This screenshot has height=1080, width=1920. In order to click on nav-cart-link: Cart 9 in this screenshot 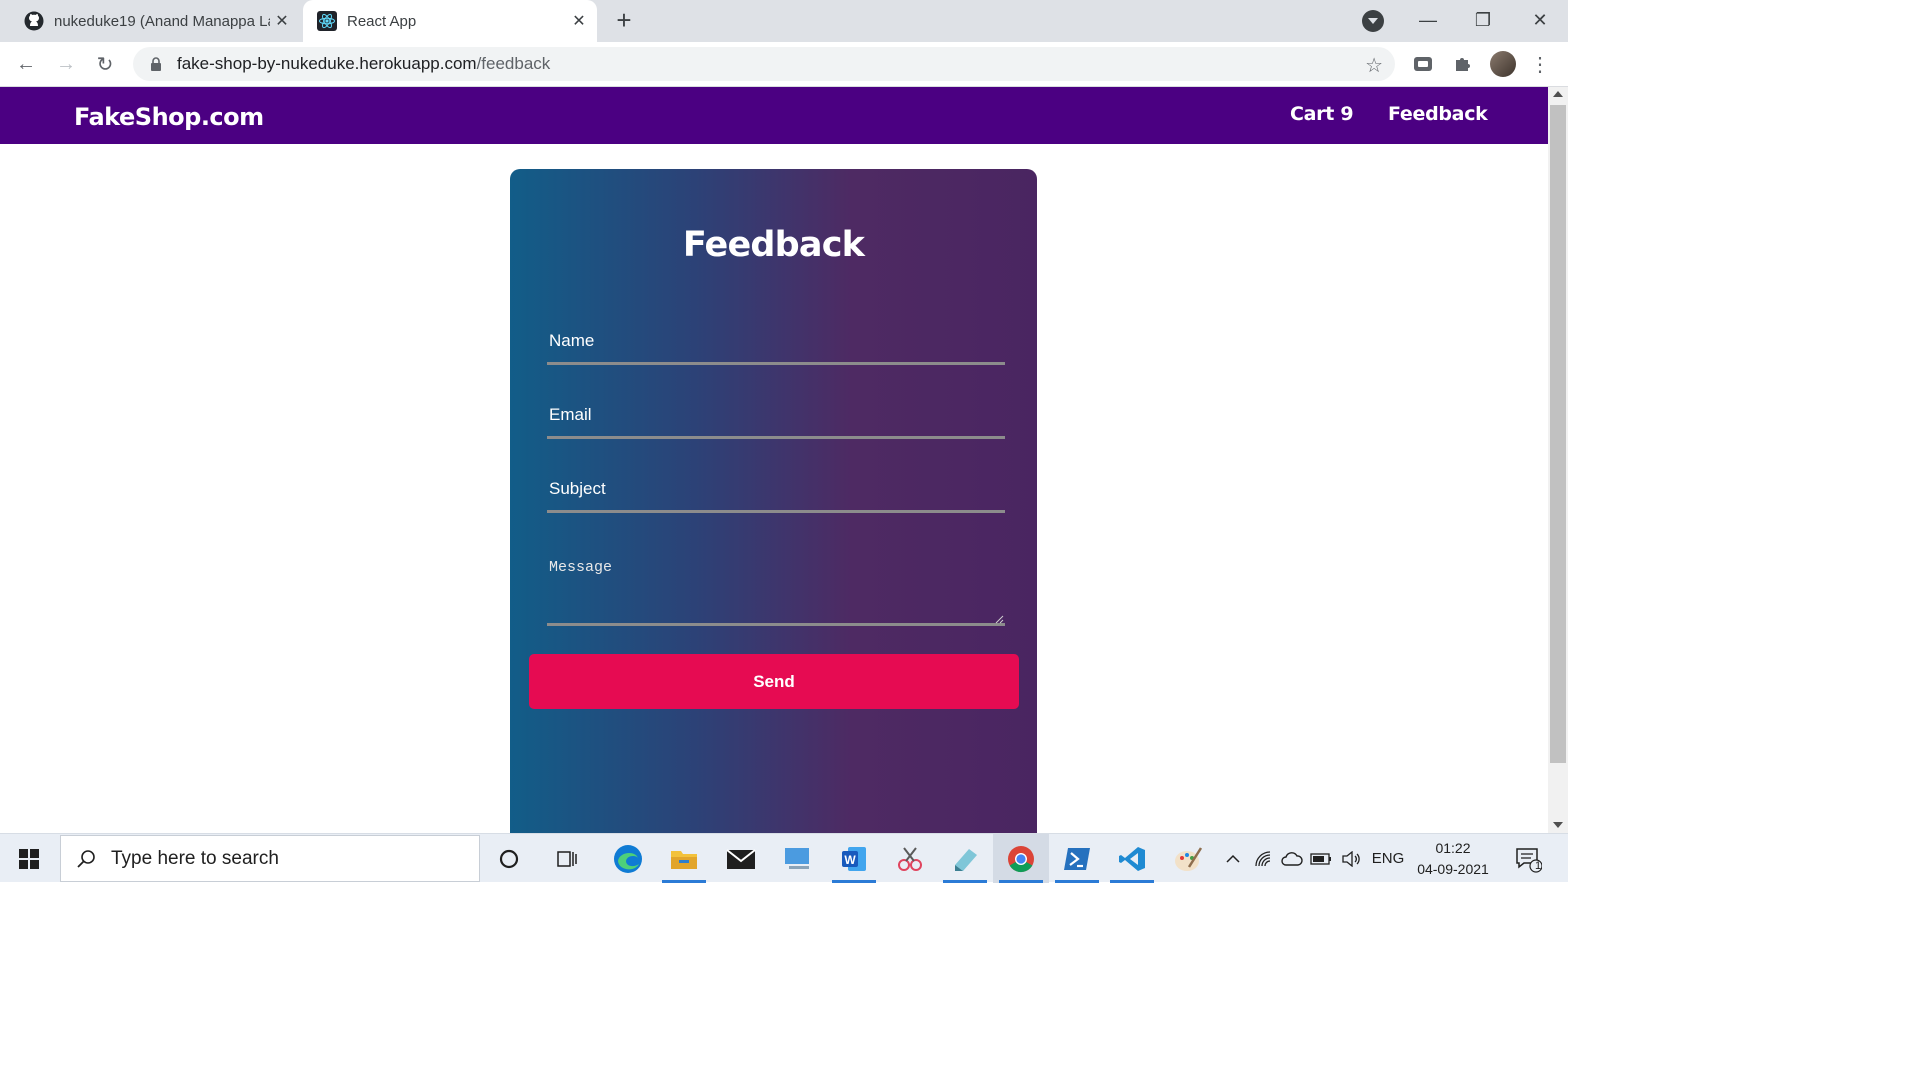, I will do `click(1322, 114)`.